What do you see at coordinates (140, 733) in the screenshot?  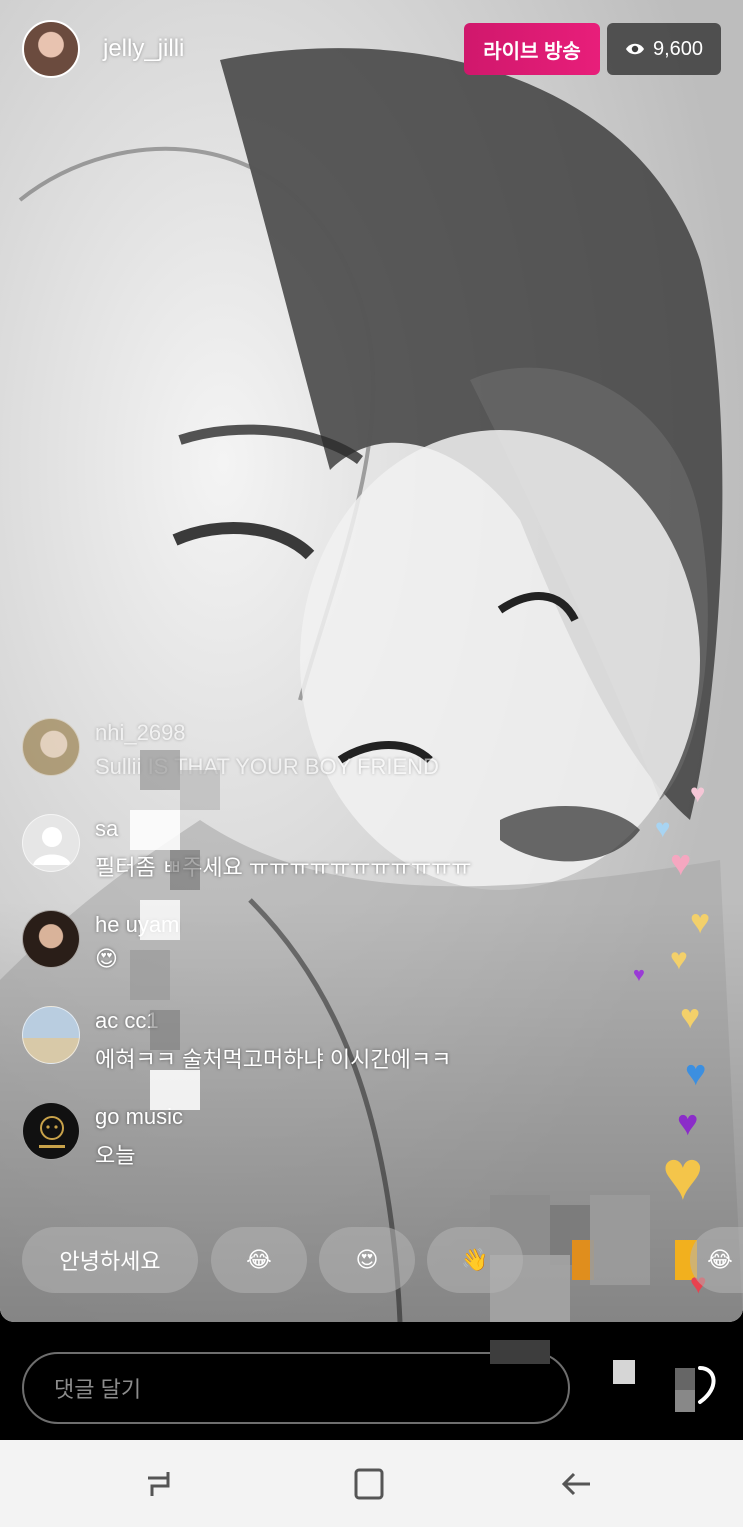 I see `commenter-name: nhi_2698` at bounding box center [140, 733].